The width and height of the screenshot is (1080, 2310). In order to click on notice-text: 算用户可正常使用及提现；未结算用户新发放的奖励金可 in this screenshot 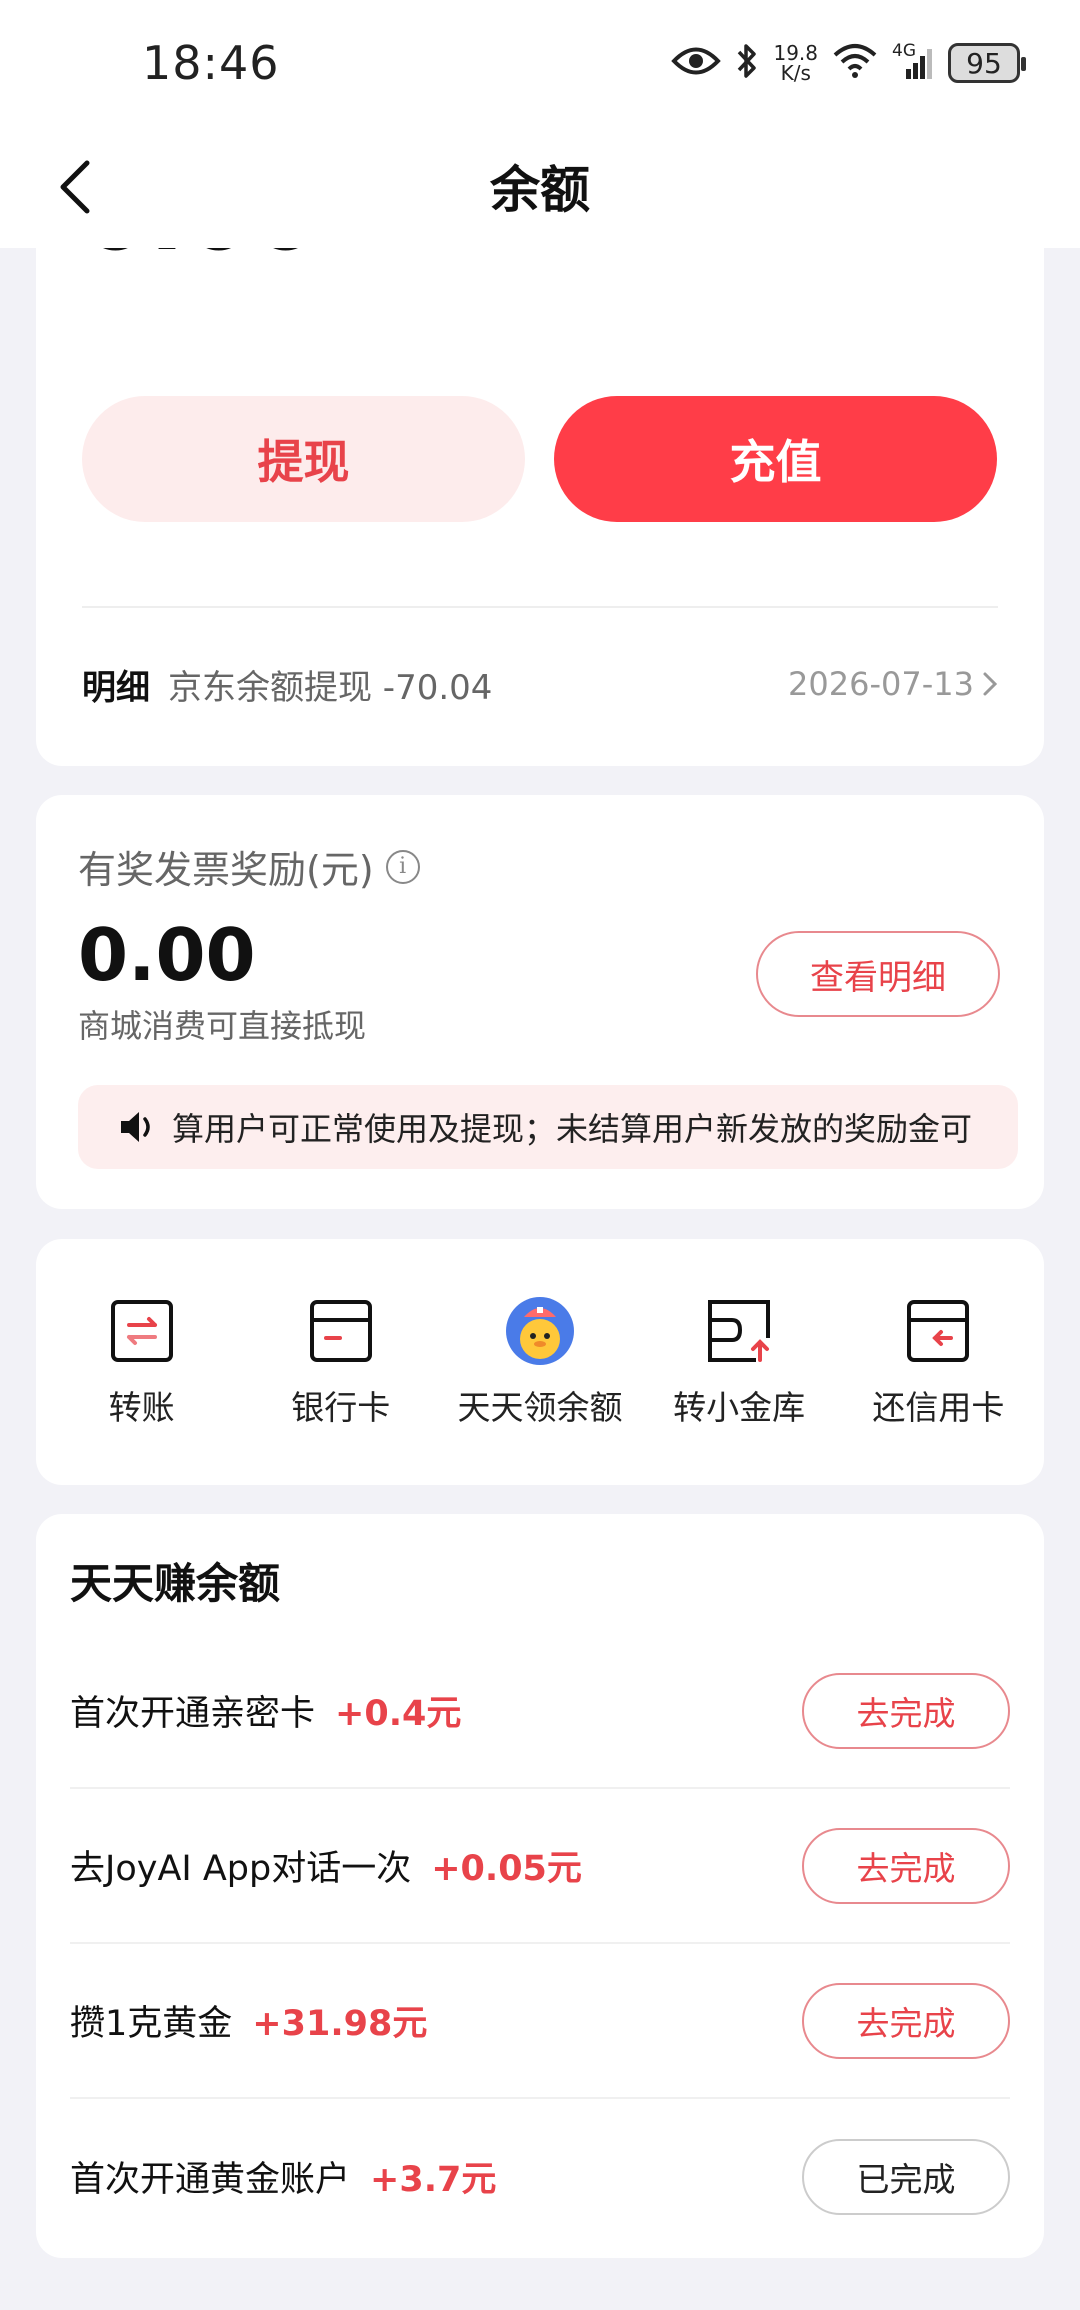, I will do `click(572, 1129)`.